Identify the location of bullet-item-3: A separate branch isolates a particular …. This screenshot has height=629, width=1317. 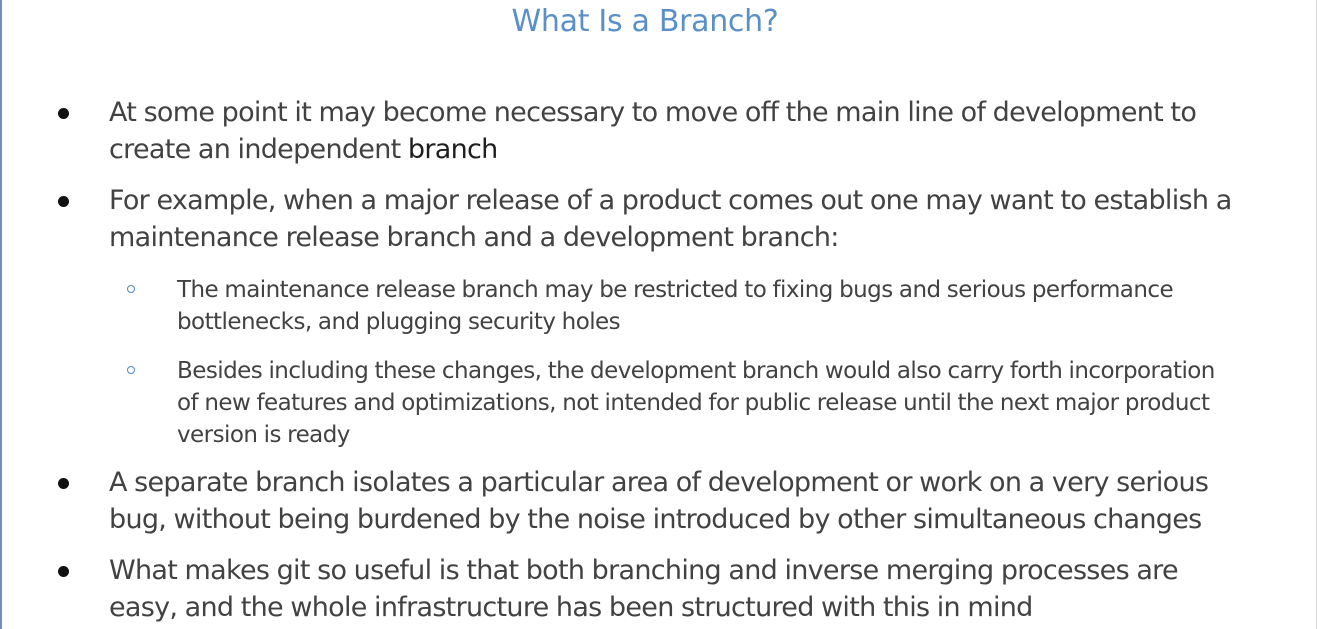
(683, 501).